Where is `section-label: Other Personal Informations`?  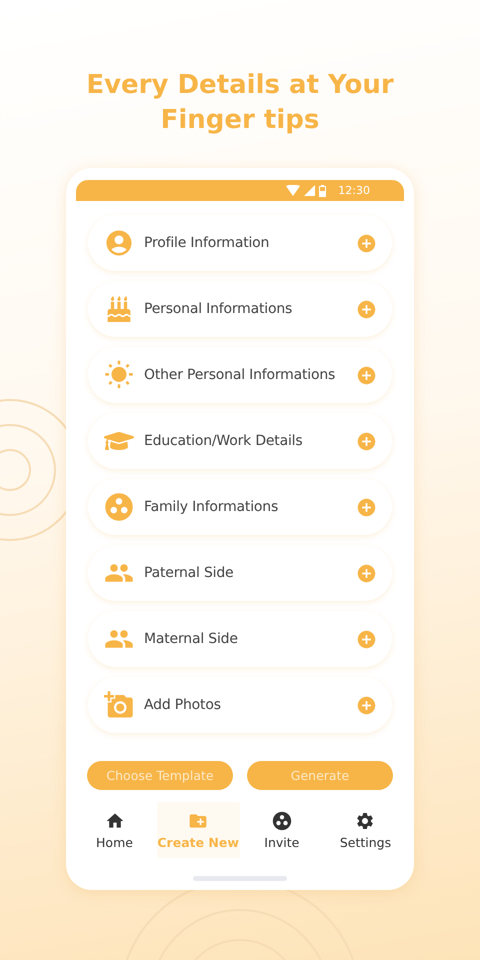
section-label: Other Personal Informations is located at coordinates (240, 375).